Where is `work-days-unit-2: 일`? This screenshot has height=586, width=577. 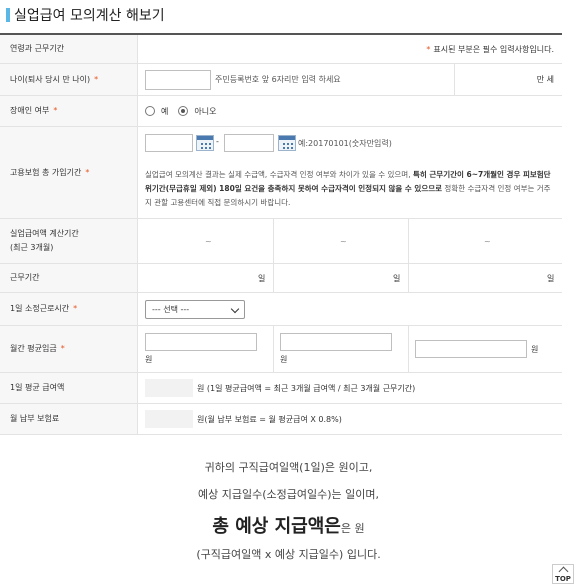 work-days-unit-2: 일 is located at coordinates (397, 278).